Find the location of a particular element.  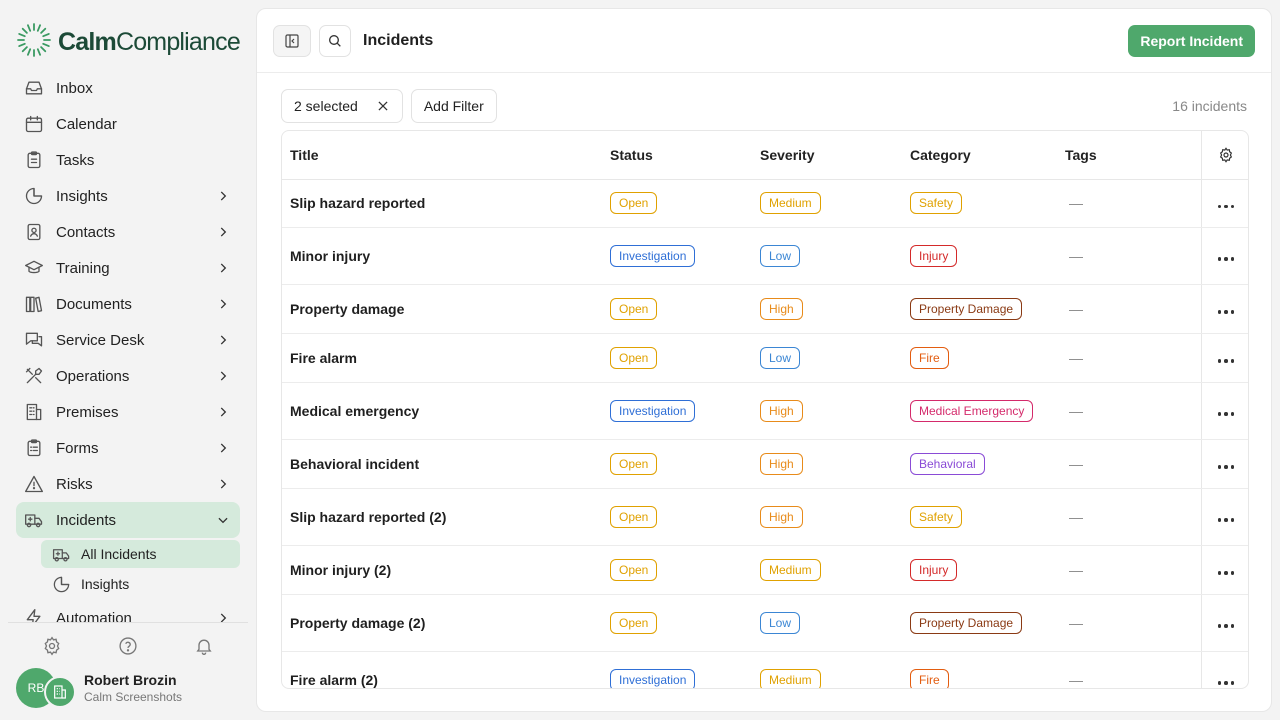

table-settings-gear-icon is located at coordinates (1224, 155).